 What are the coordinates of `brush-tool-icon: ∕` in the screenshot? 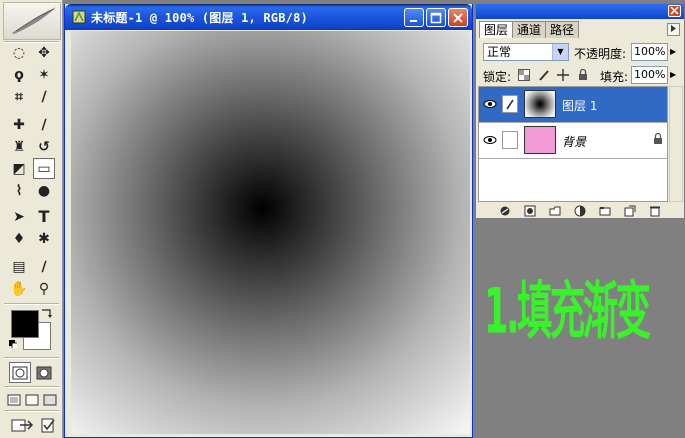 It's located at (44, 124).